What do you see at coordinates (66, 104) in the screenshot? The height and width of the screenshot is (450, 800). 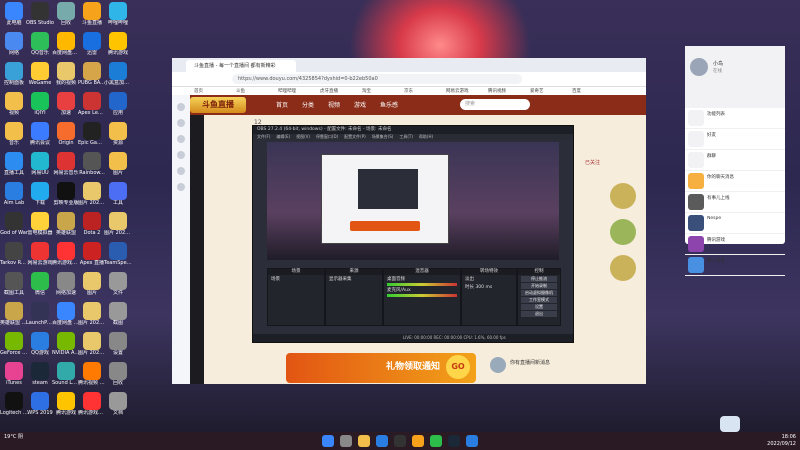 I see `desktop-icon: 加速` at bounding box center [66, 104].